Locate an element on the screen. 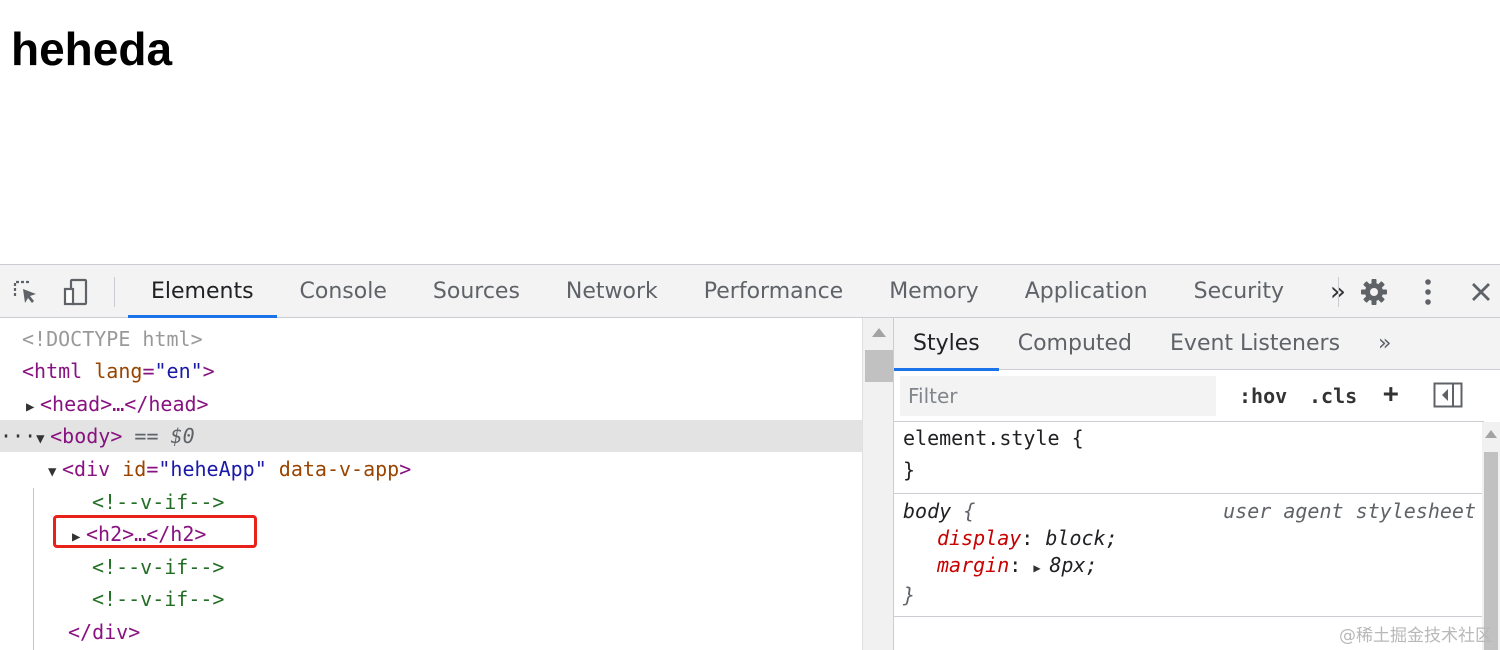 This screenshot has height=650, width=1500. div-attr-id: id is located at coordinates (134, 469).